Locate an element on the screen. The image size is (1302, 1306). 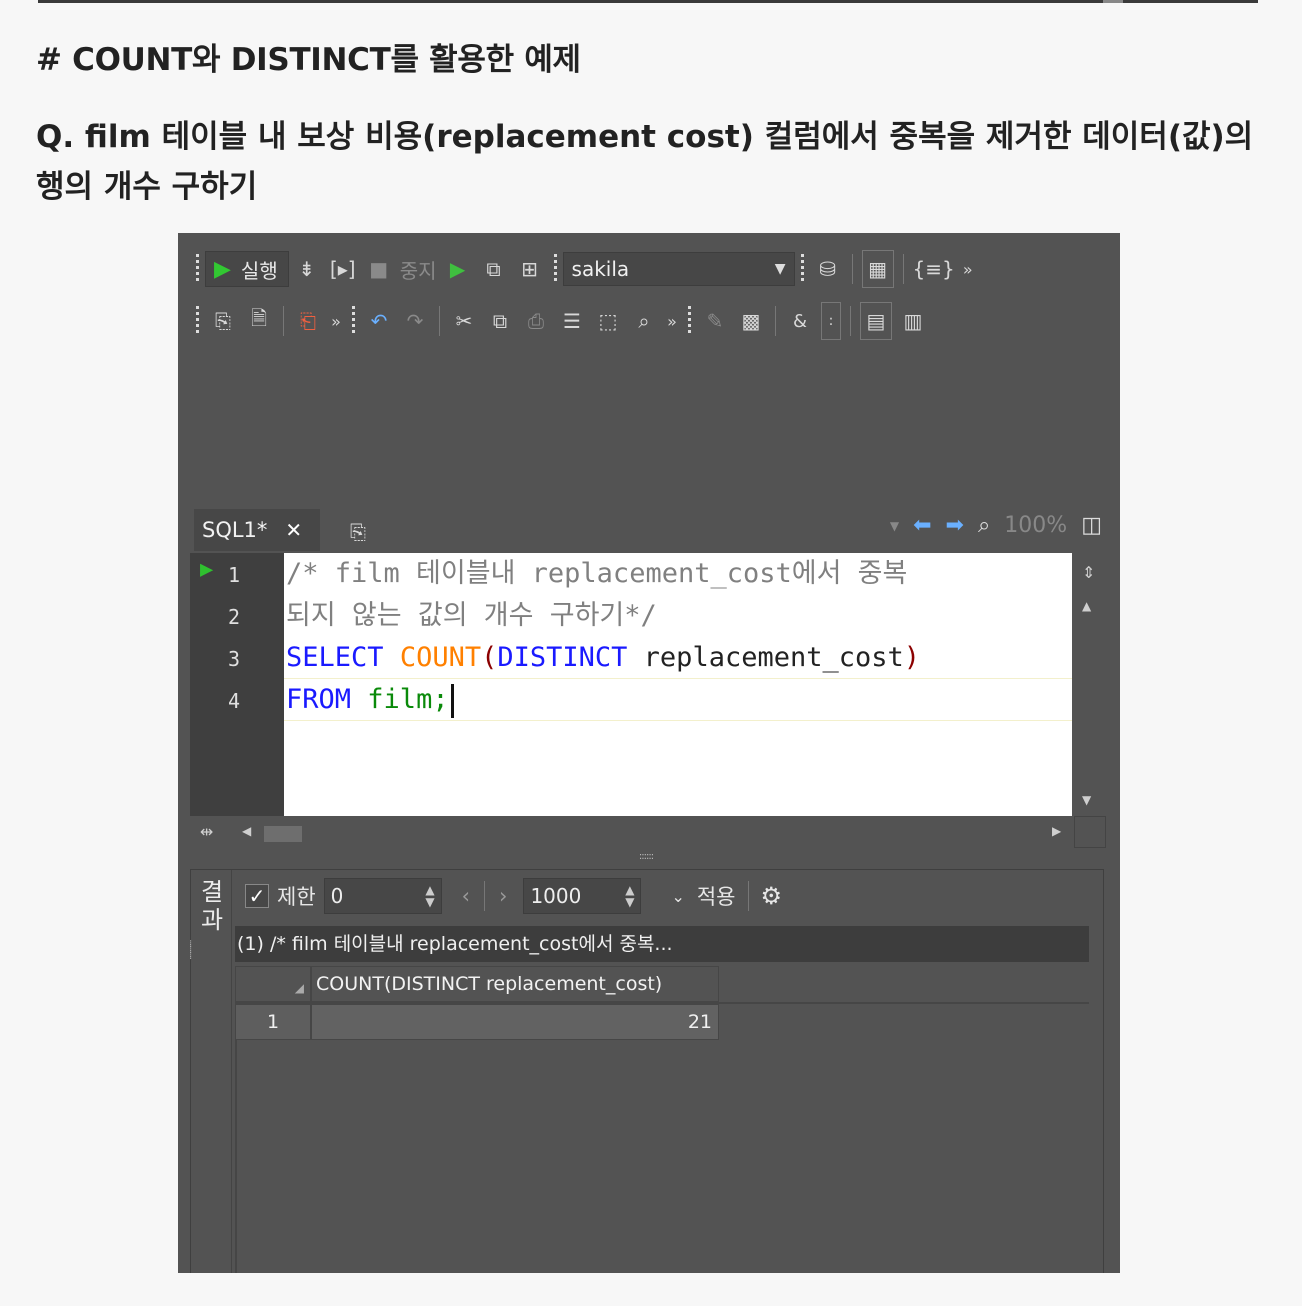
format-icon: ✎ is located at coordinates (715, 321).